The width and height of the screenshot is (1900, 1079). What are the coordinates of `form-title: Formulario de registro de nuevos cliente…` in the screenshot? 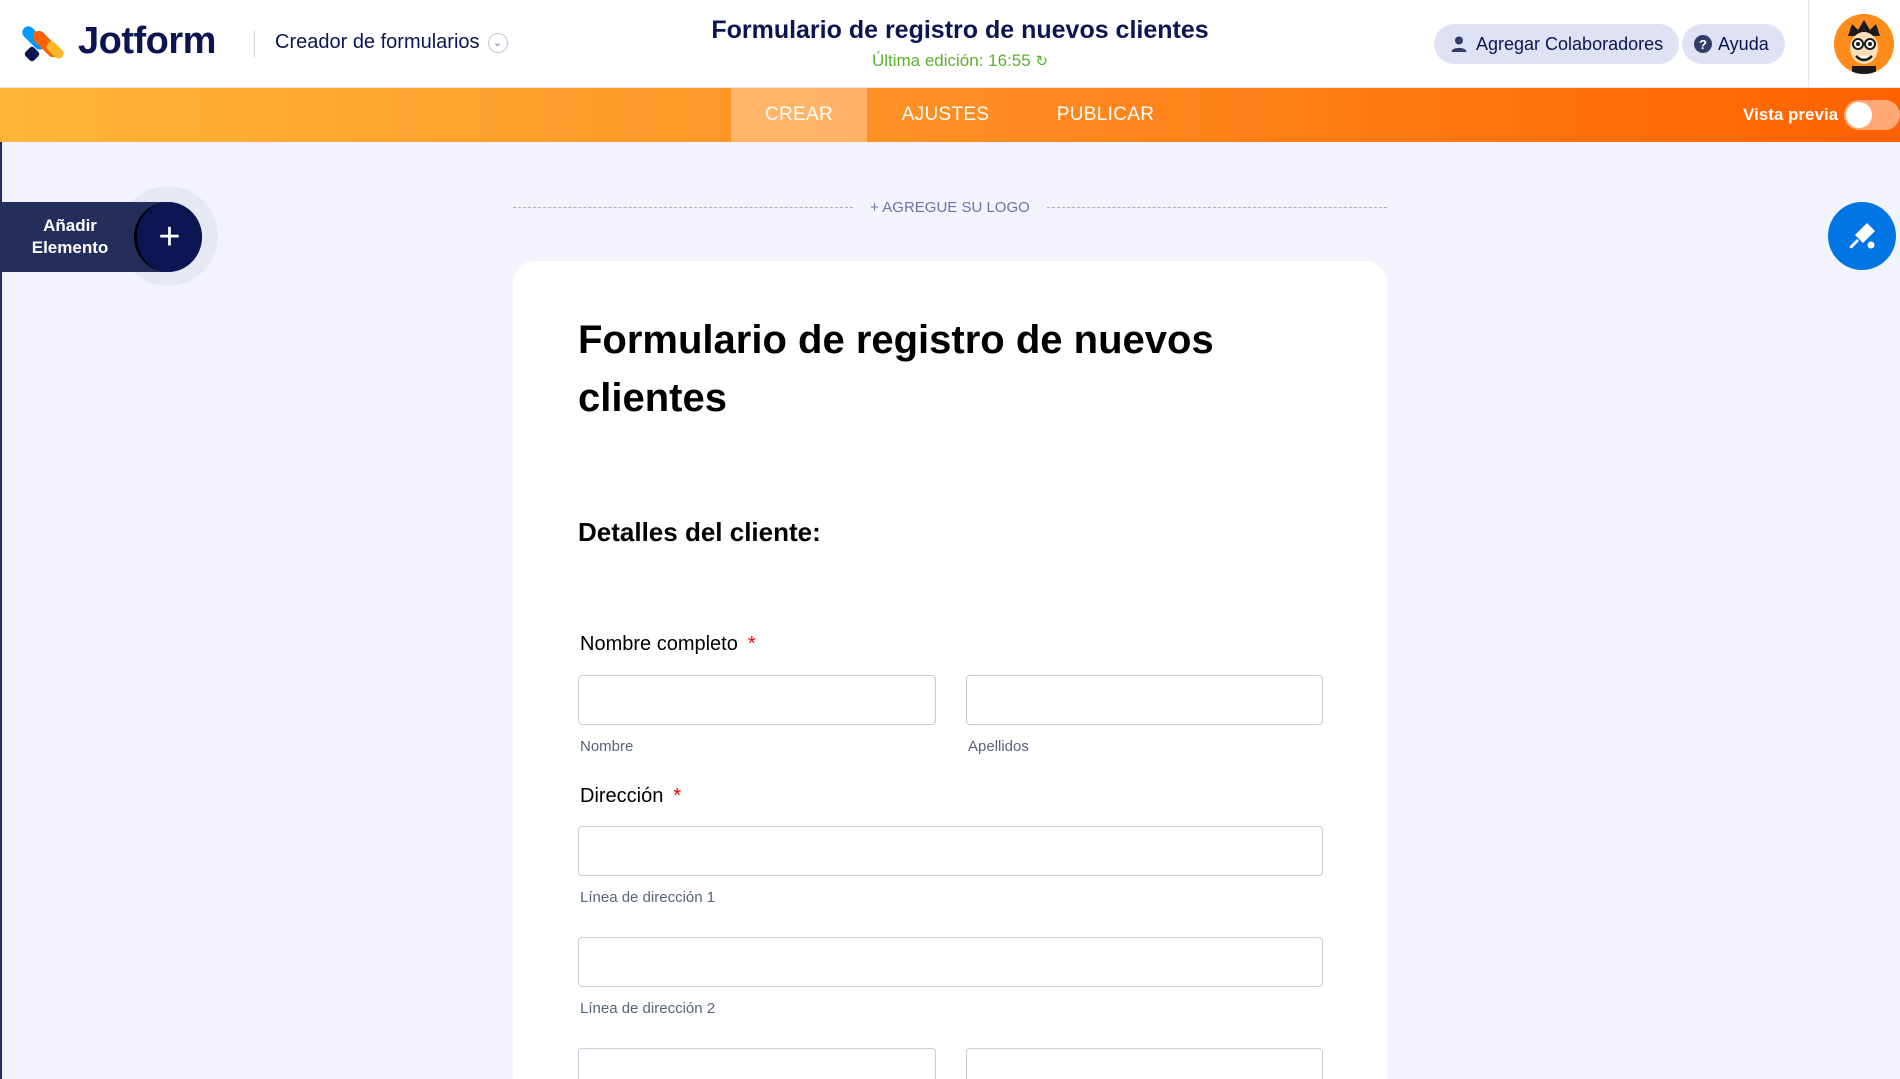 It's located at (960, 30).